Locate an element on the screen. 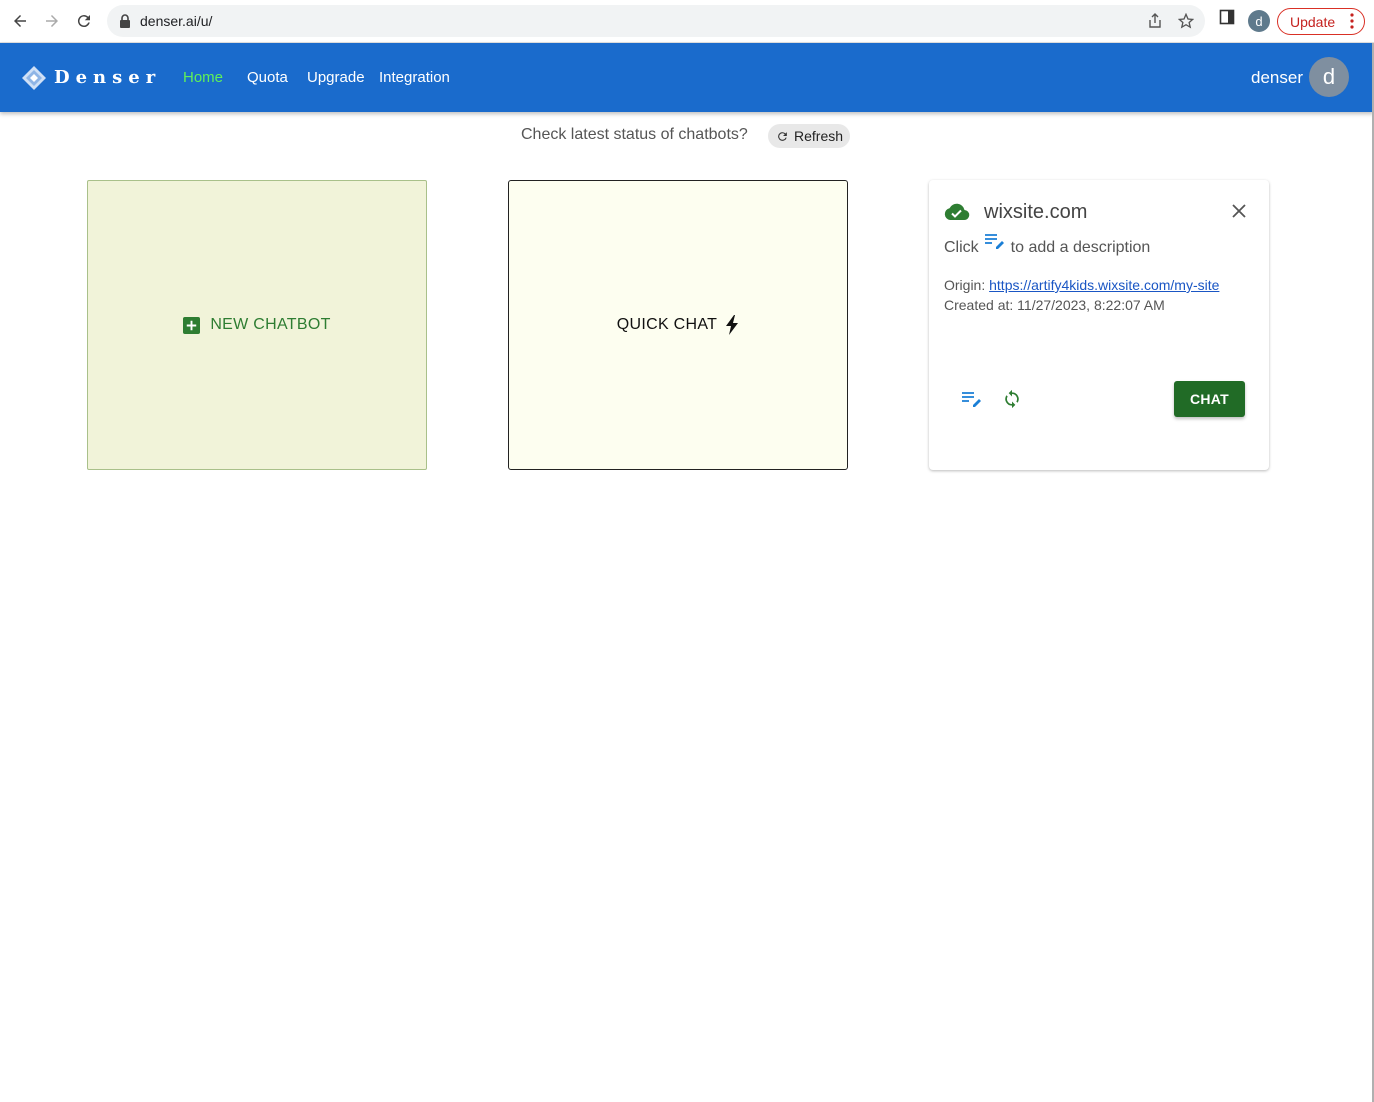 The image size is (1374, 1102). description-hint: Click to add a description is located at coordinates (1047, 246).